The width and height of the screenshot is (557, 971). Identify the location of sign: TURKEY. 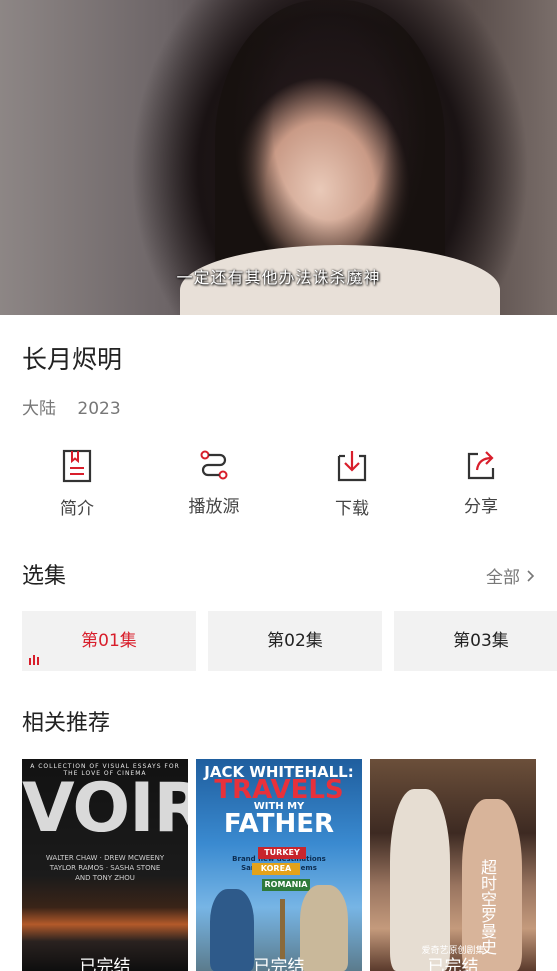
(282, 853).